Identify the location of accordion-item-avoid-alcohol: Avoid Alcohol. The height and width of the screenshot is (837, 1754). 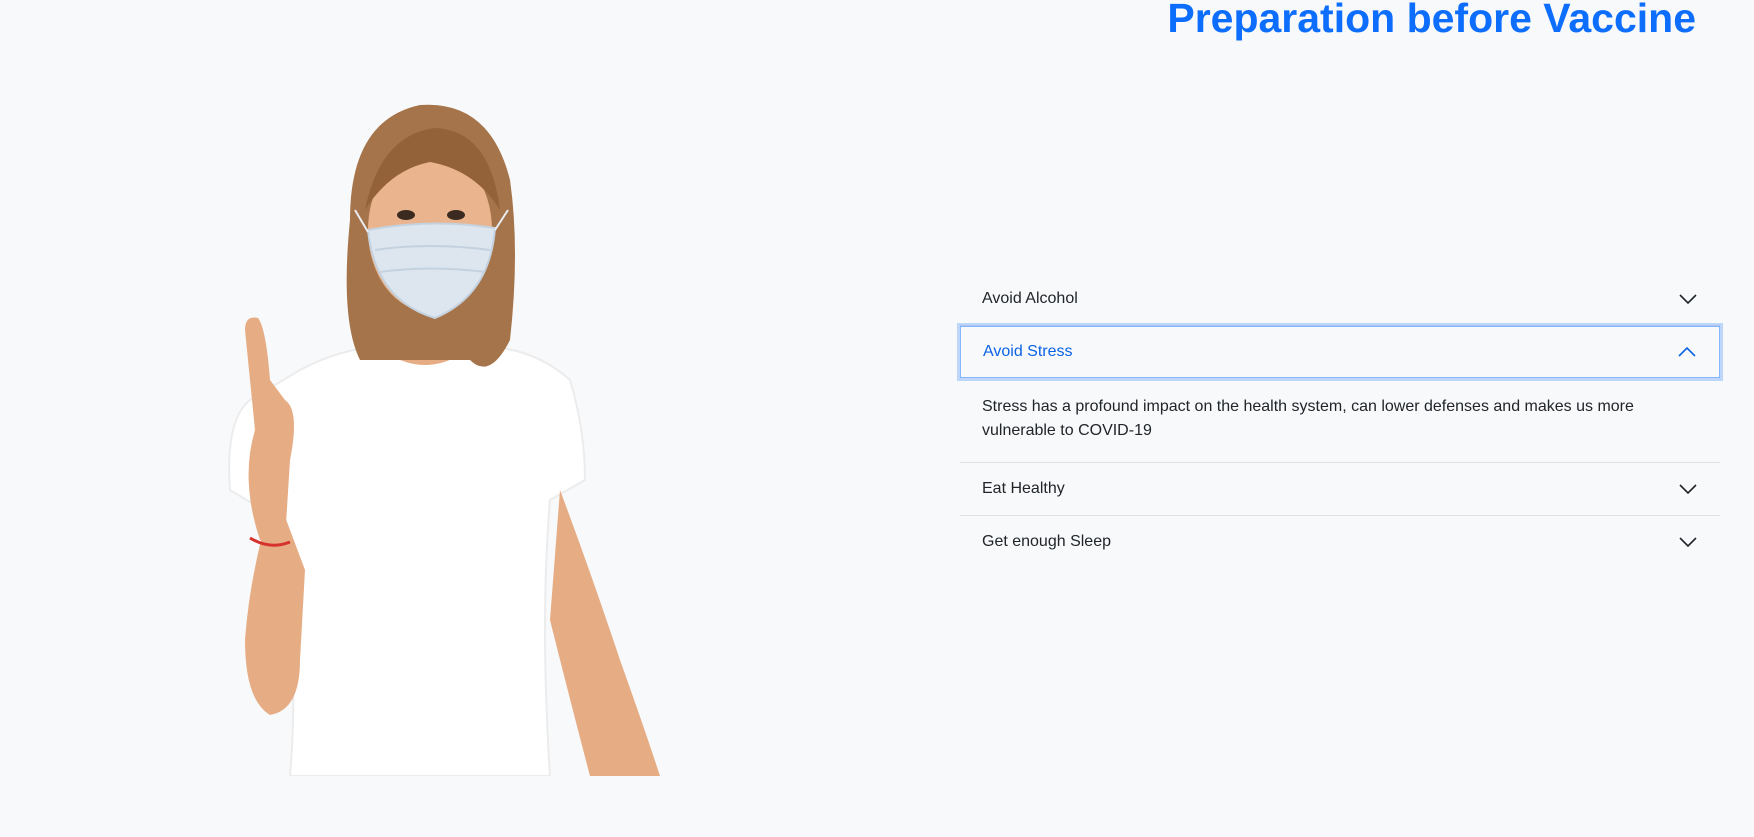
(1340, 299).